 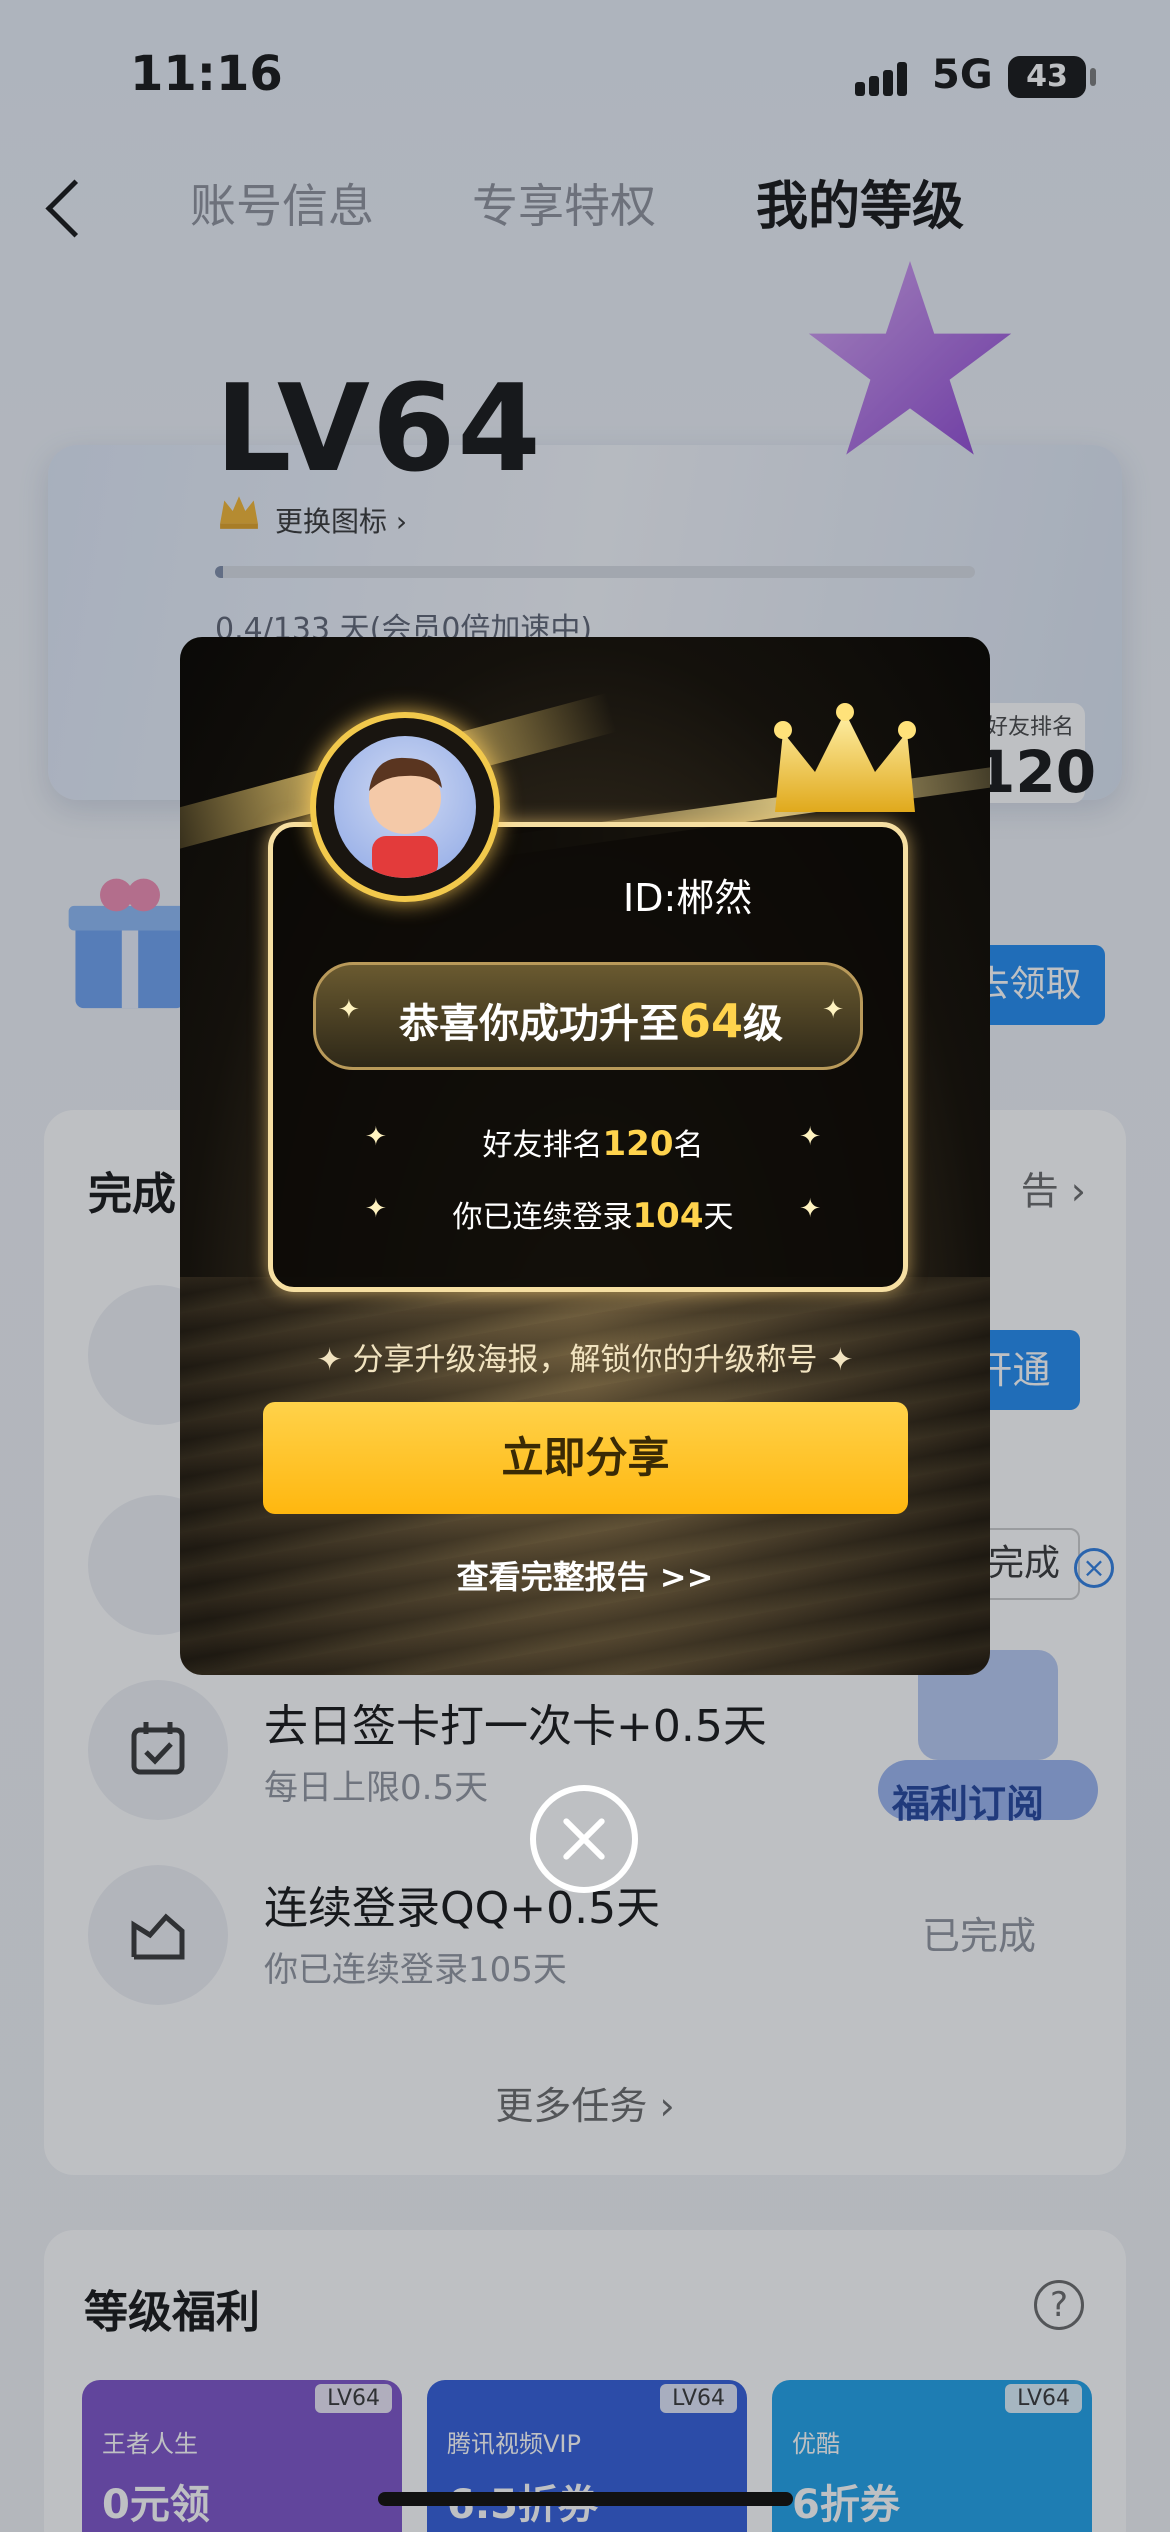 I want to click on share-button: 立即分享, so click(x=585, y=1458).